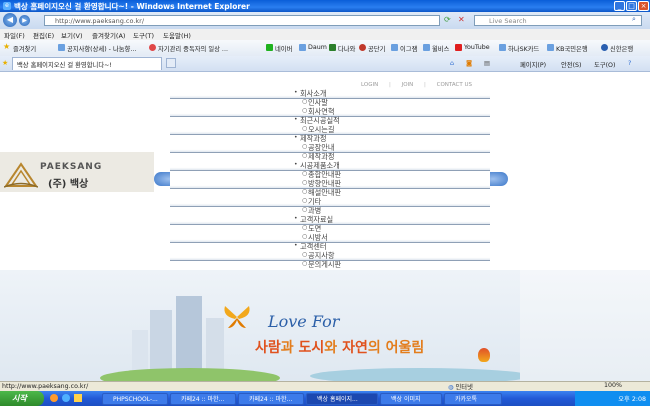 This screenshot has width=650, height=406. Describe the element at coordinates (310, 338) in the screenshot. I see `city-illustration` at that location.